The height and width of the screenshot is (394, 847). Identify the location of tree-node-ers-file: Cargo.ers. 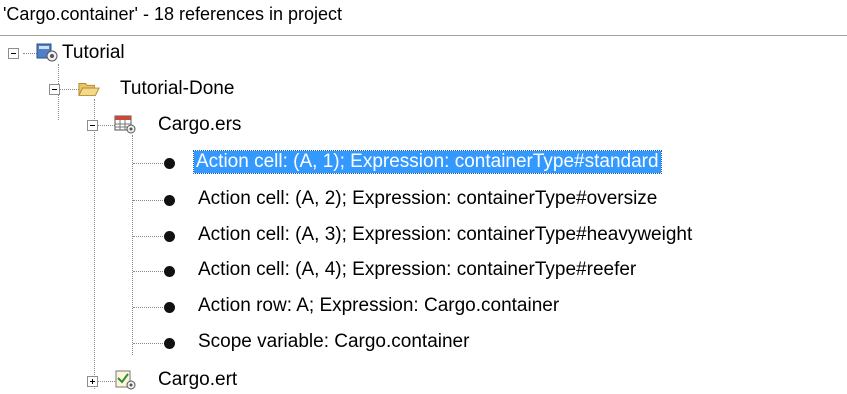
(199, 125).